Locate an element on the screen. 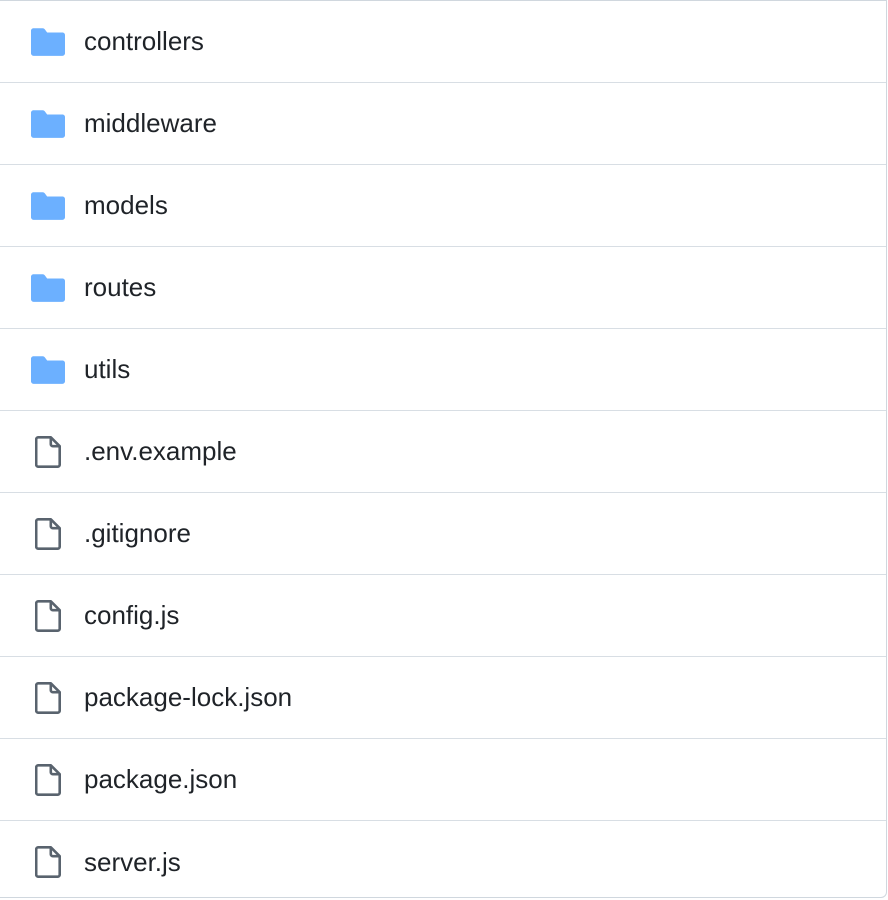 This screenshot has height=900, width=888. file-row-package-lock-json: package-lock.json is located at coordinates (443, 698).